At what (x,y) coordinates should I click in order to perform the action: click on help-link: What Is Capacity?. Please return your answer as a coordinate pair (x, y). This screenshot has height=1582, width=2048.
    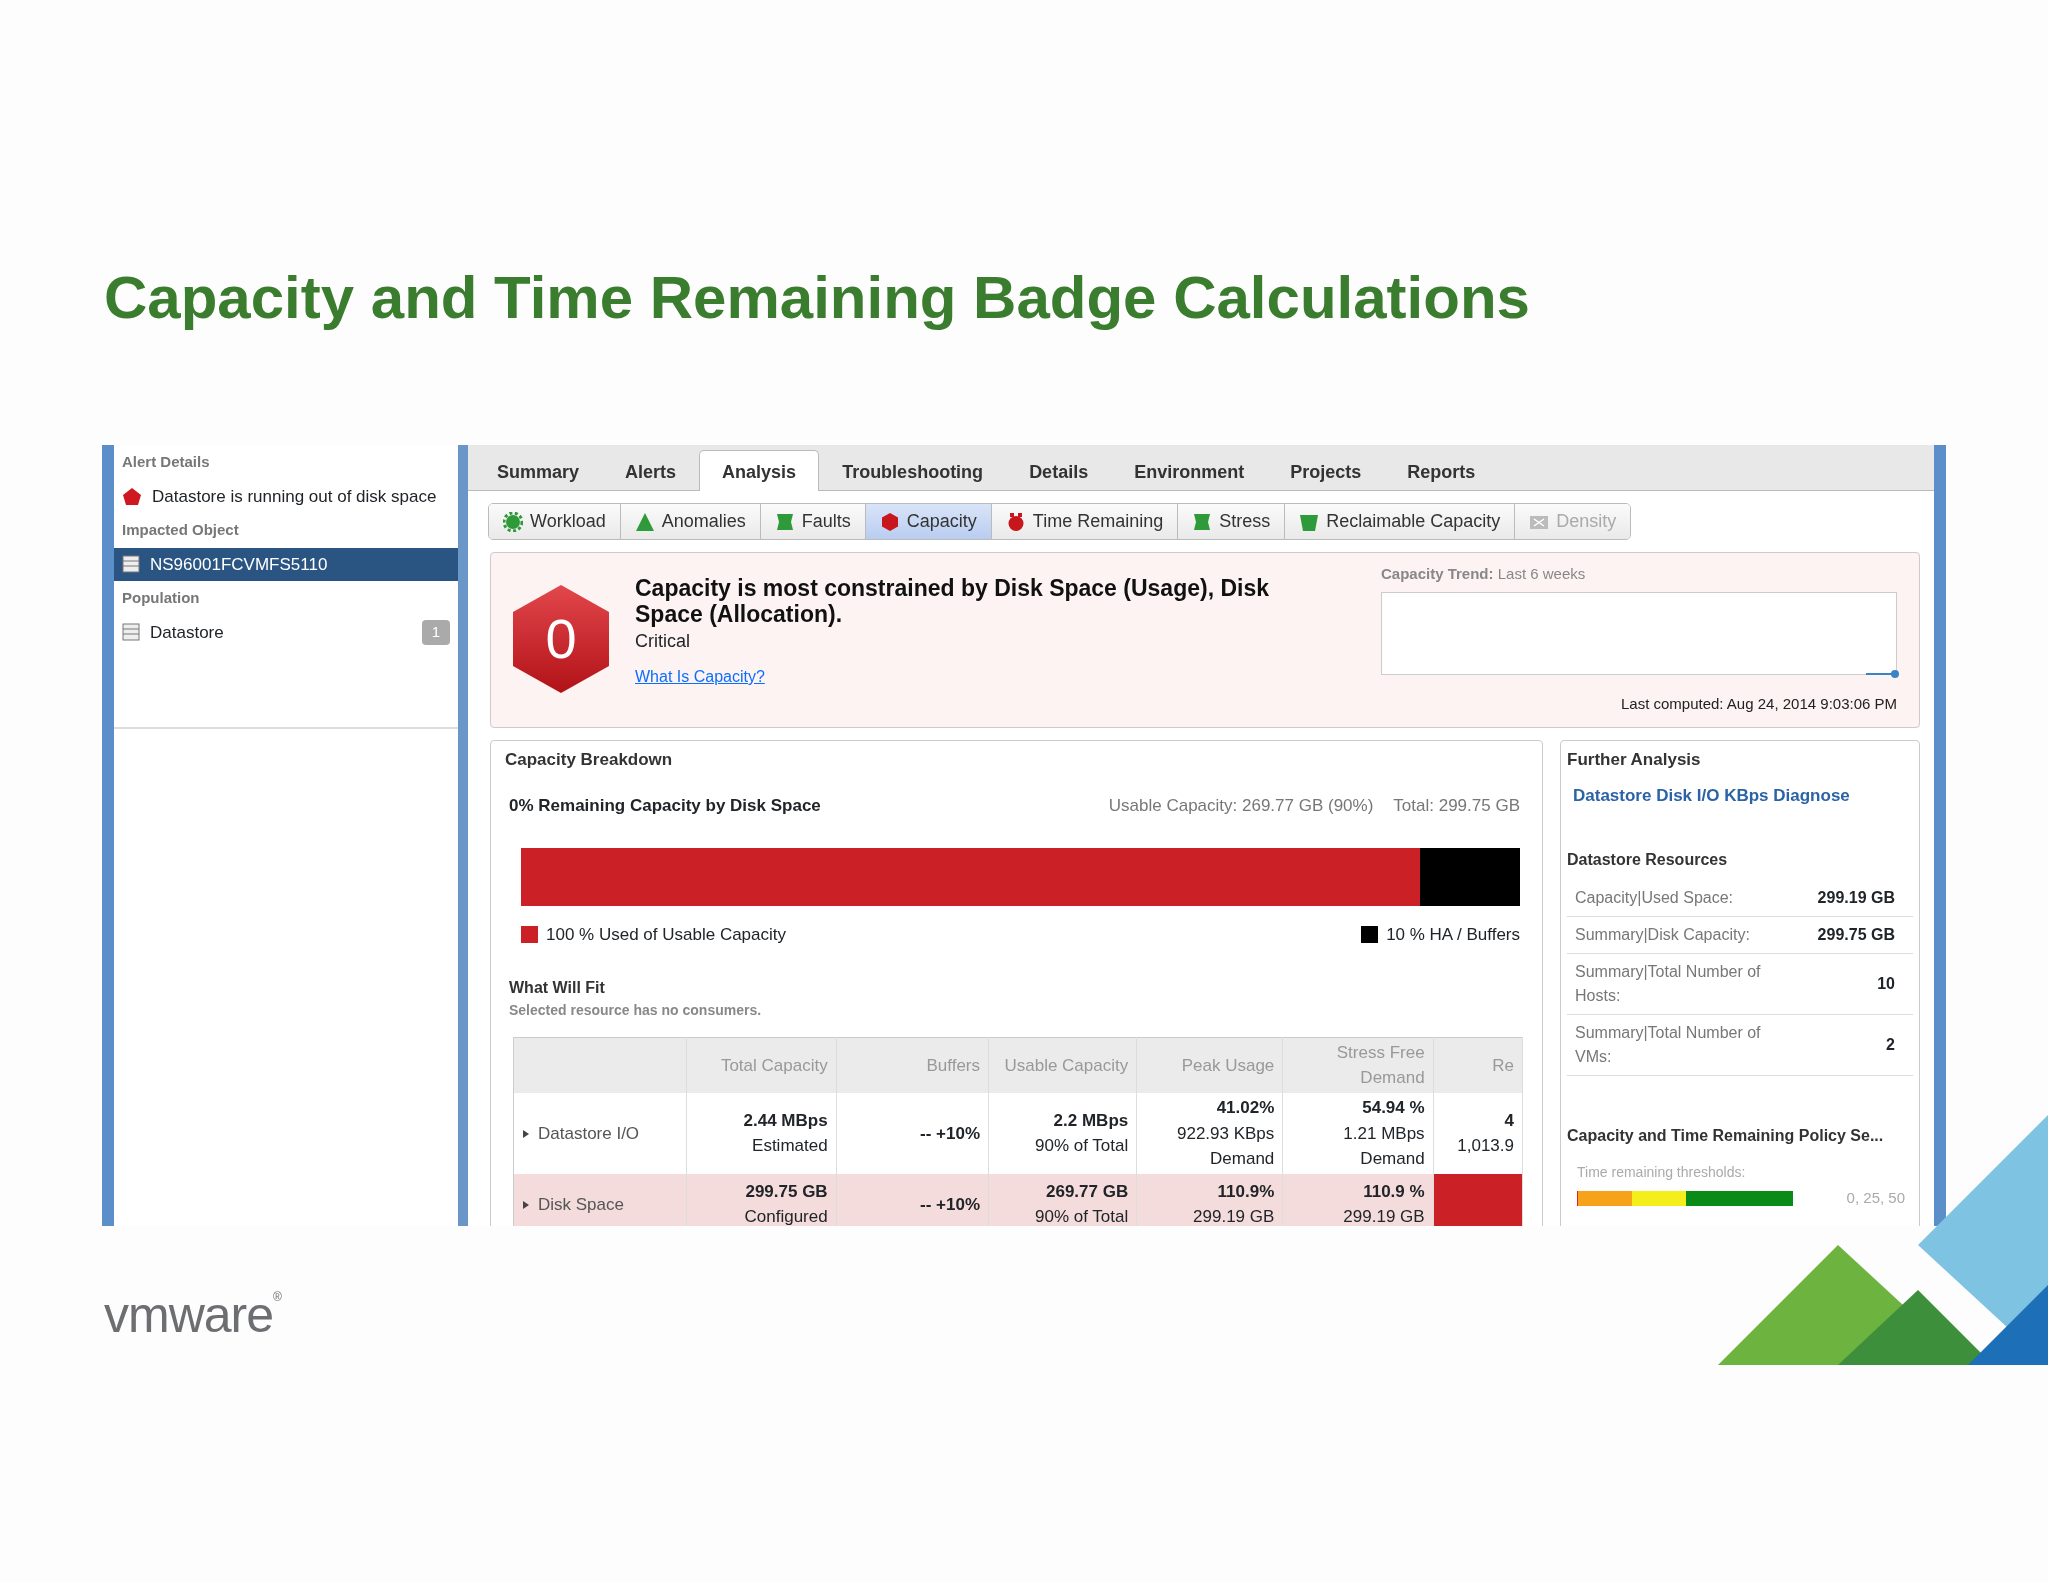
    Looking at the image, I should click on (700, 676).